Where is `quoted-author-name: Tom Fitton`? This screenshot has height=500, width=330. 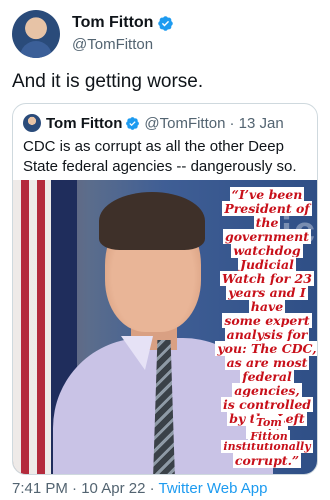
quoted-author-name: Tom Fitton is located at coordinates (84, 123).